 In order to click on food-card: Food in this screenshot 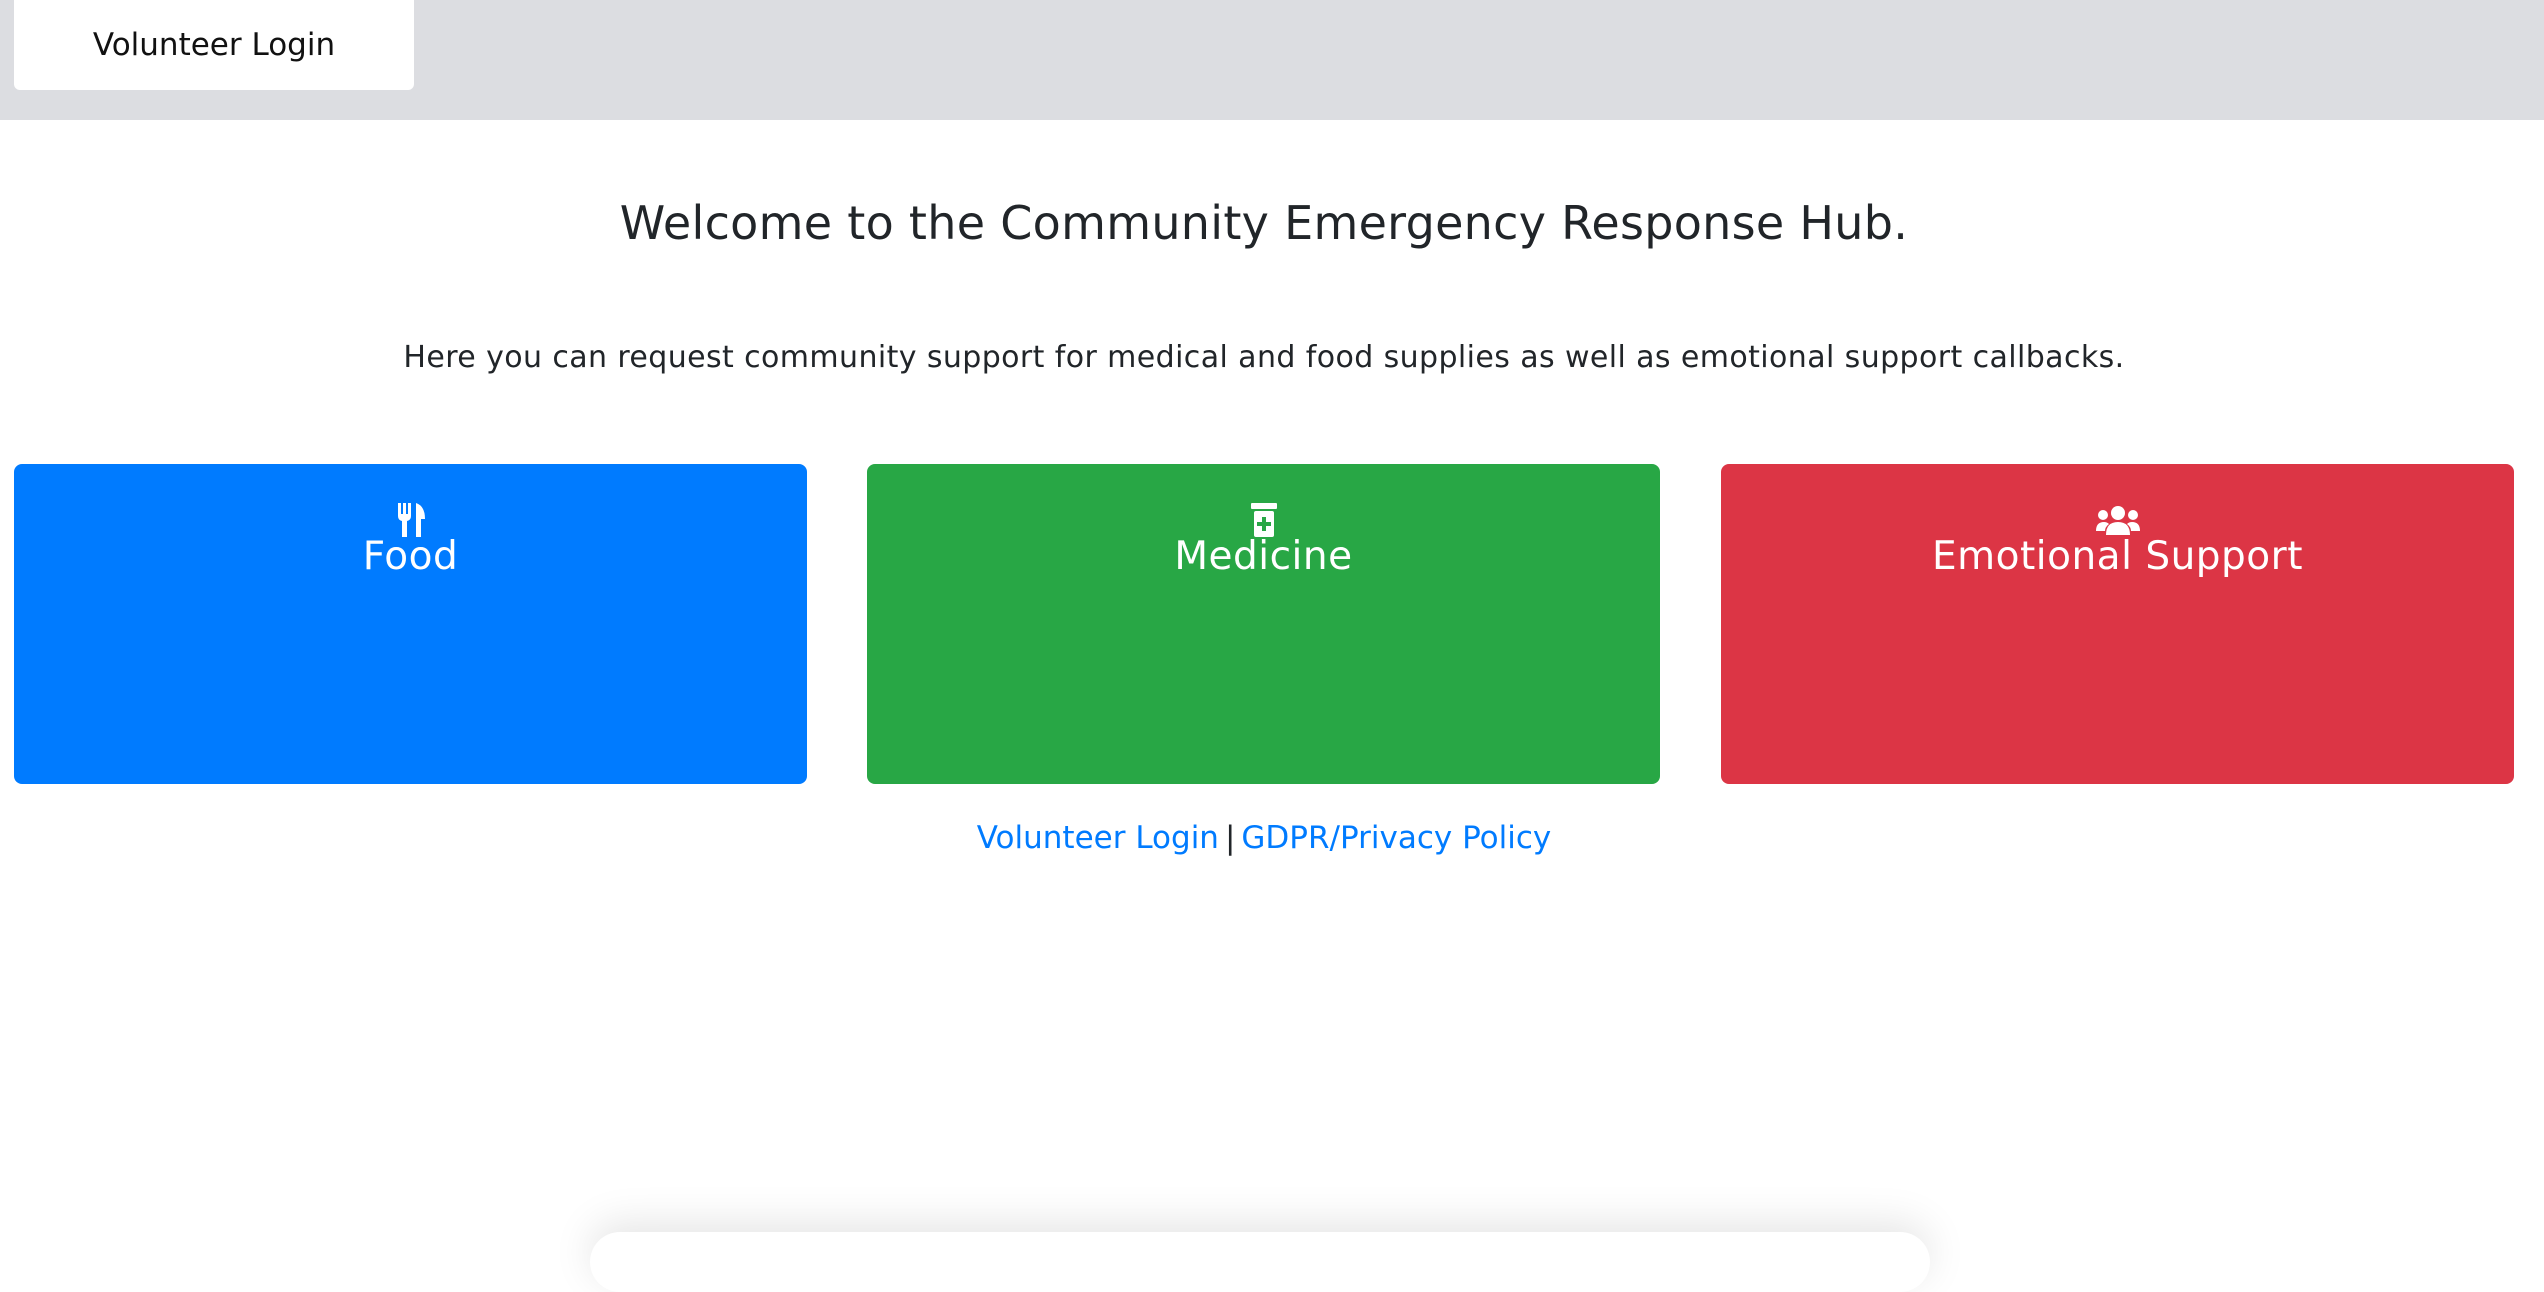, I will do `click(410, 624)`.